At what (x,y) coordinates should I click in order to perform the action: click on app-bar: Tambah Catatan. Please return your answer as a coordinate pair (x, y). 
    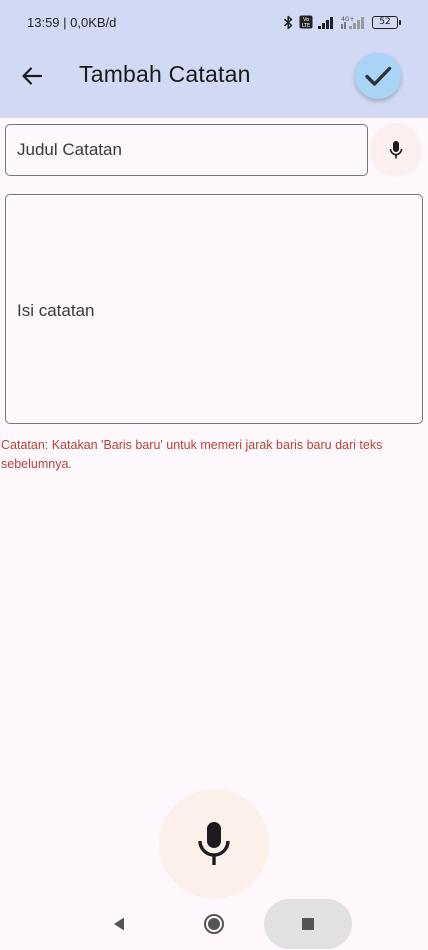
    Looking at the image, I should click on (214, 76).